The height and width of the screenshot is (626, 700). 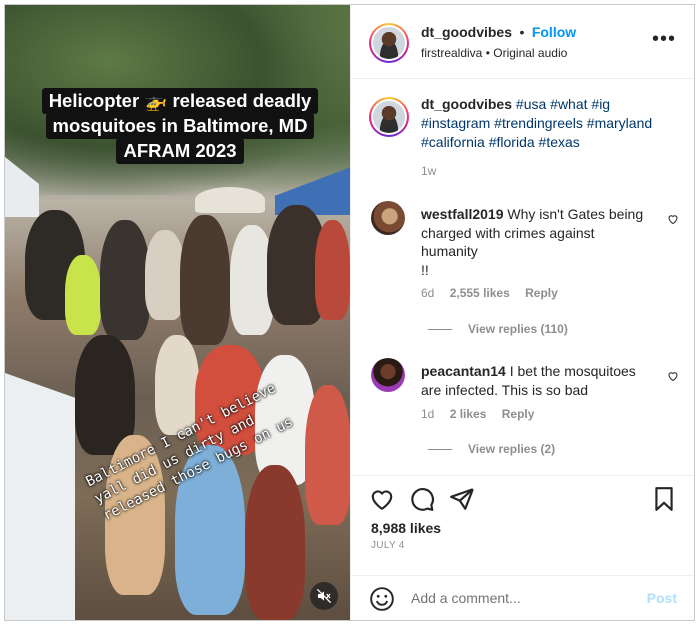 I want to click on comment-meta: 1d 2 likes Reply, so click(x=483, y=414).